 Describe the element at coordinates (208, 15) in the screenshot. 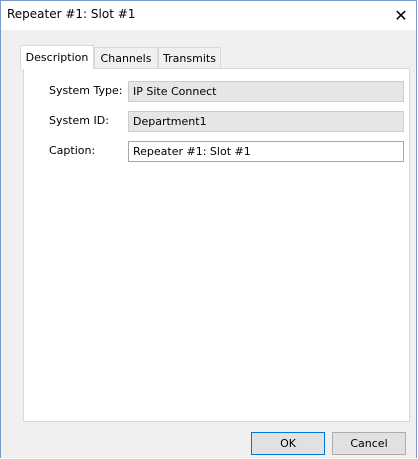

I see `title-bar: Repeater #1: Slot #1 ✕` at that location.